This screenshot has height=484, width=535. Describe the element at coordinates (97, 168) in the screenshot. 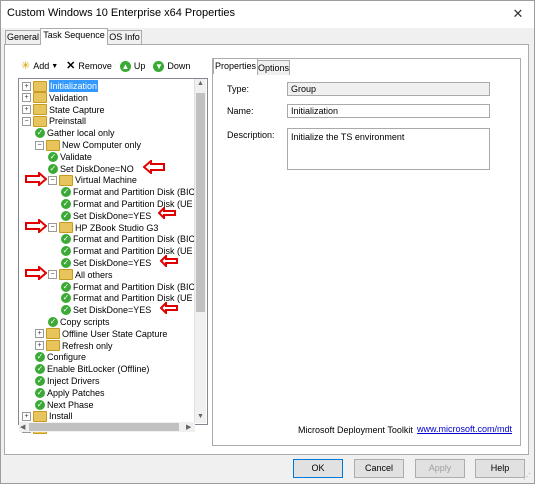

I see `tree-node-label: Set DiskDone=NO` at that location.